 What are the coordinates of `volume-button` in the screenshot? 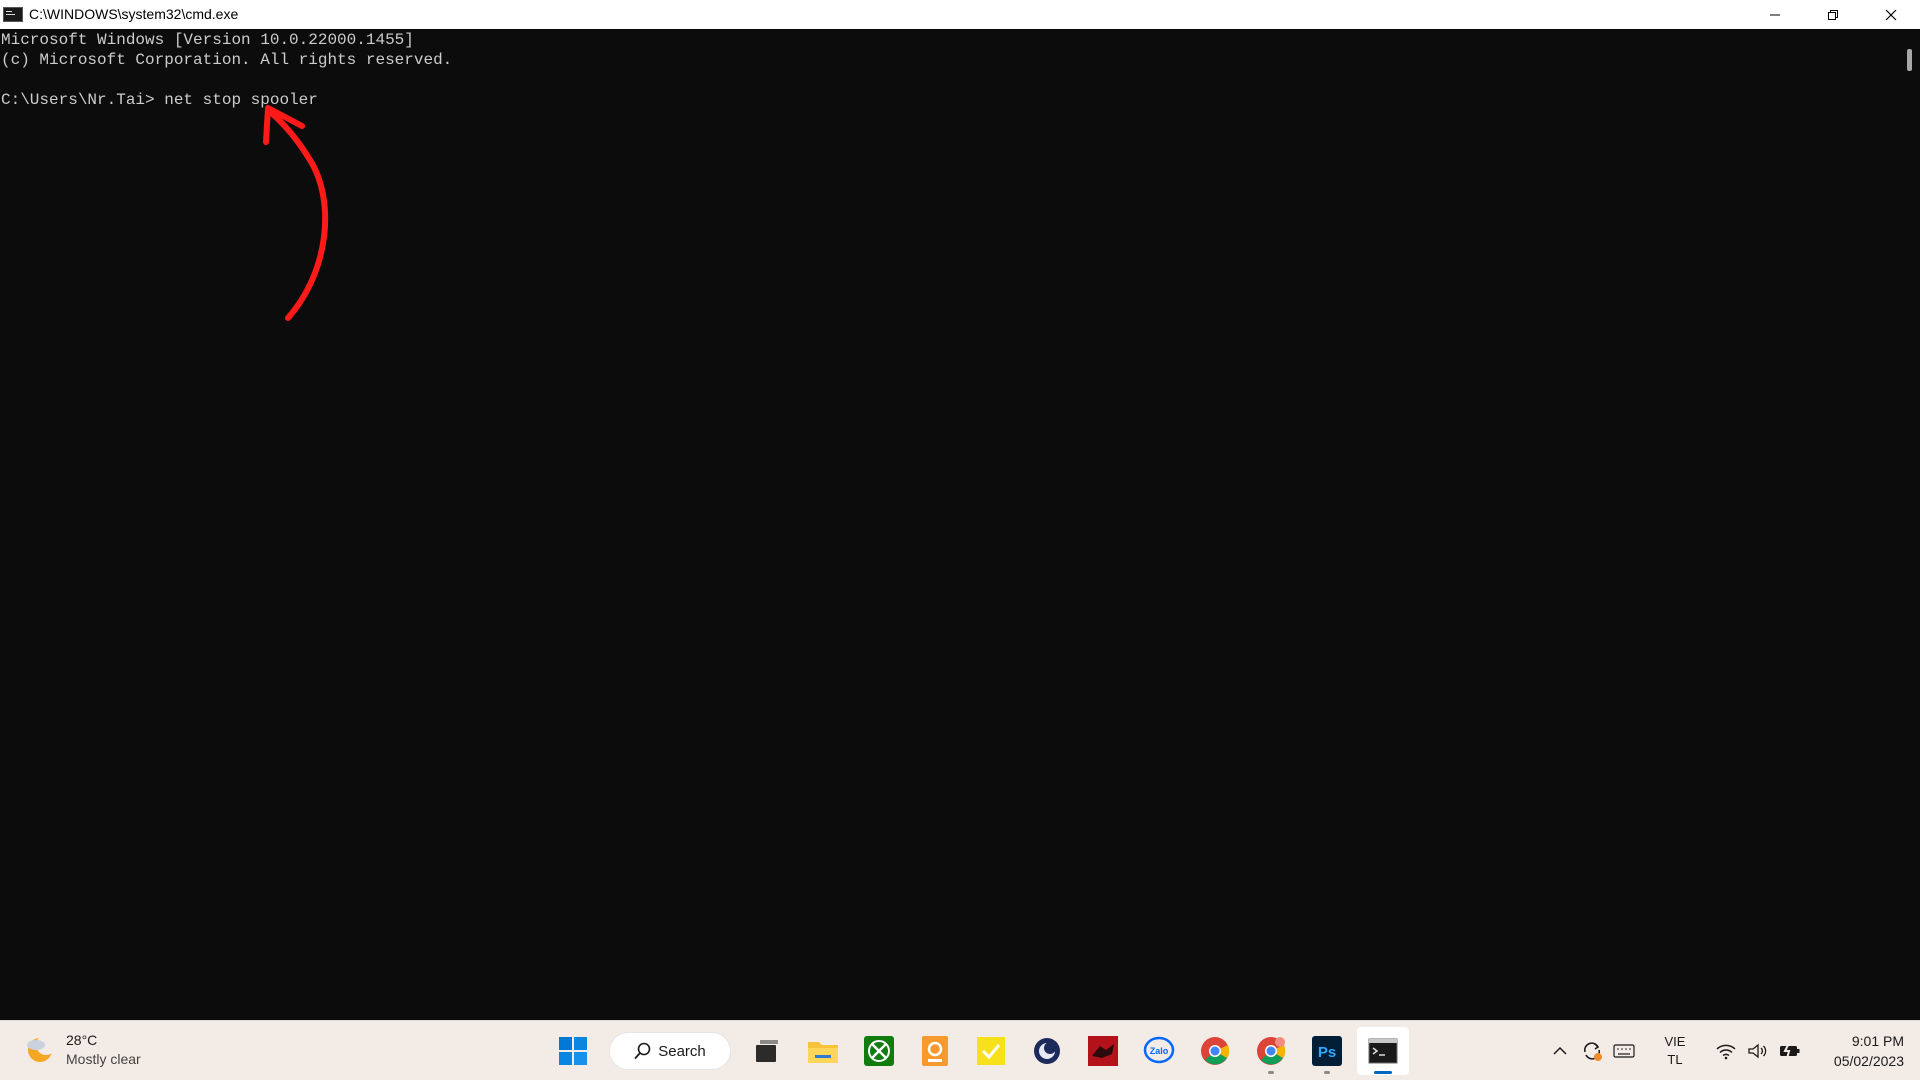 It's located at (1758, 1051).